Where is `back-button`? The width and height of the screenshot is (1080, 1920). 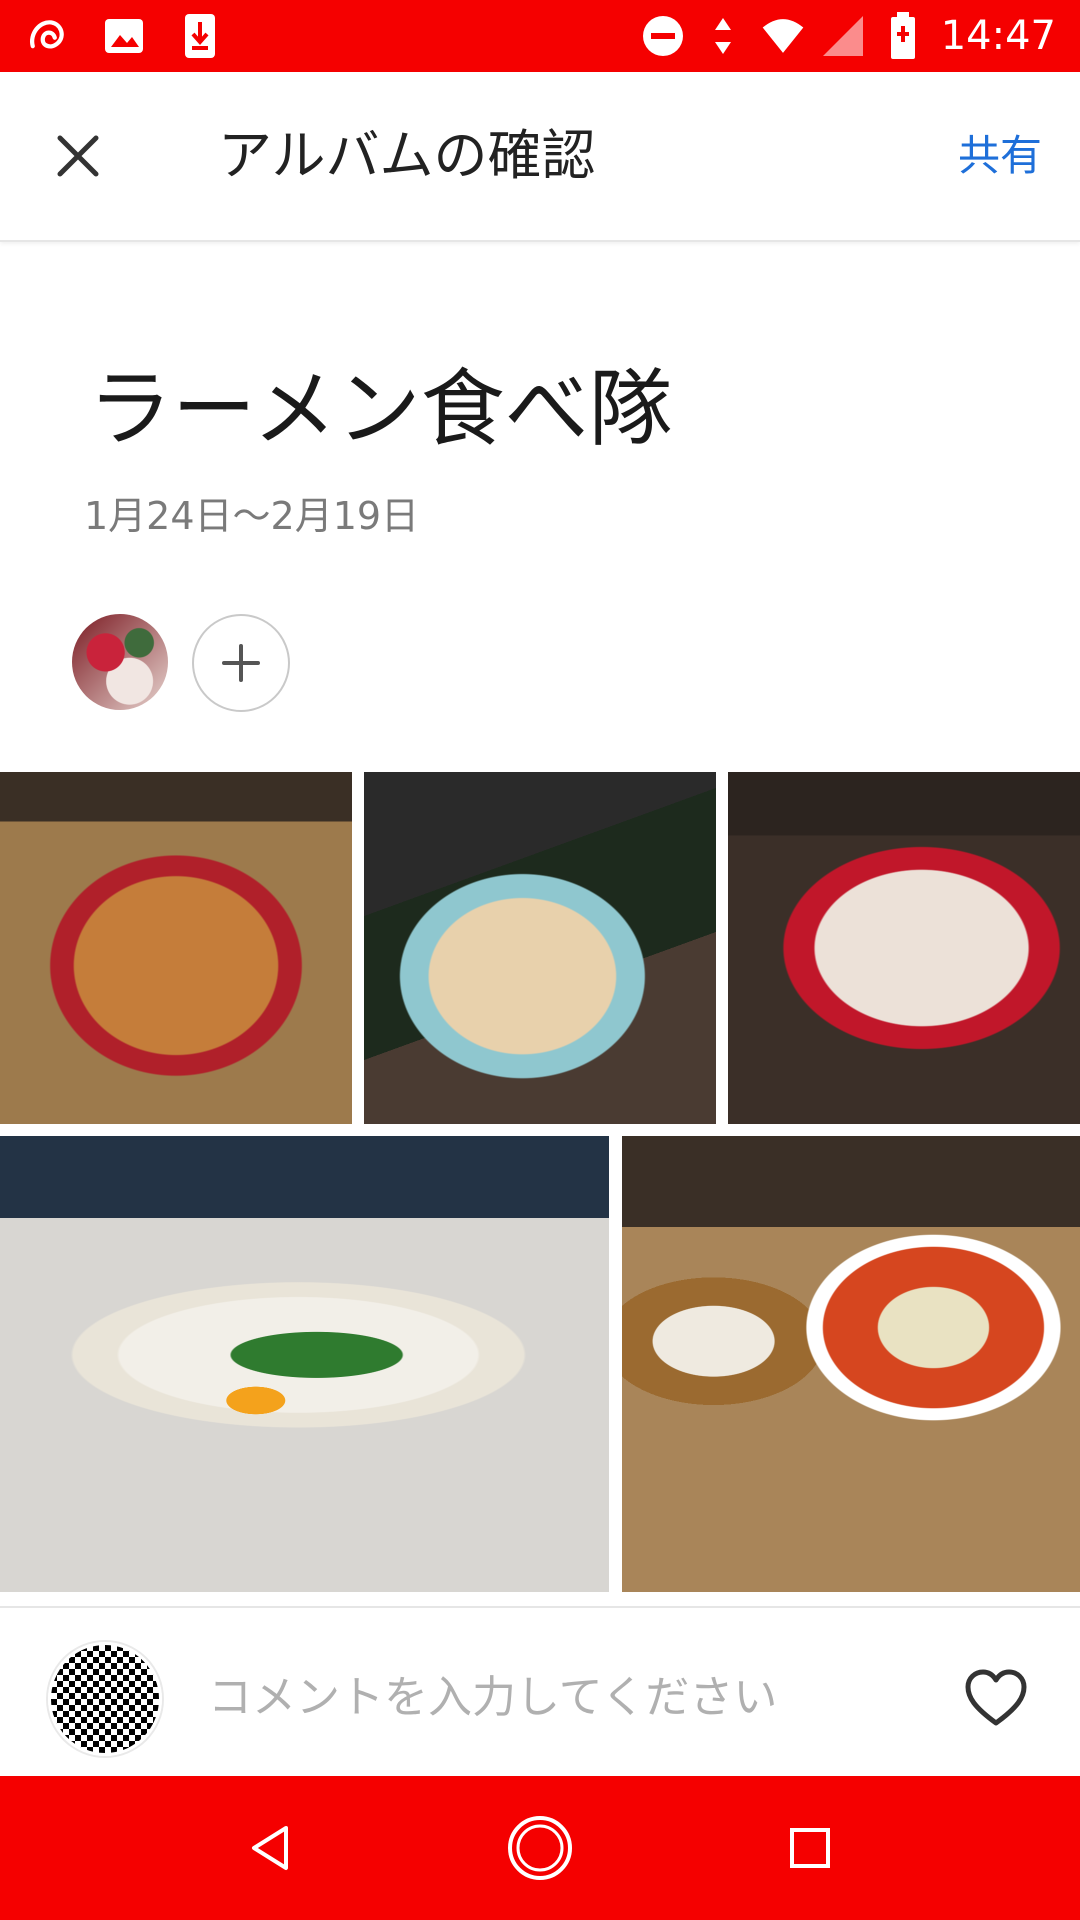 back-button is located at coordinates (270, 1848).